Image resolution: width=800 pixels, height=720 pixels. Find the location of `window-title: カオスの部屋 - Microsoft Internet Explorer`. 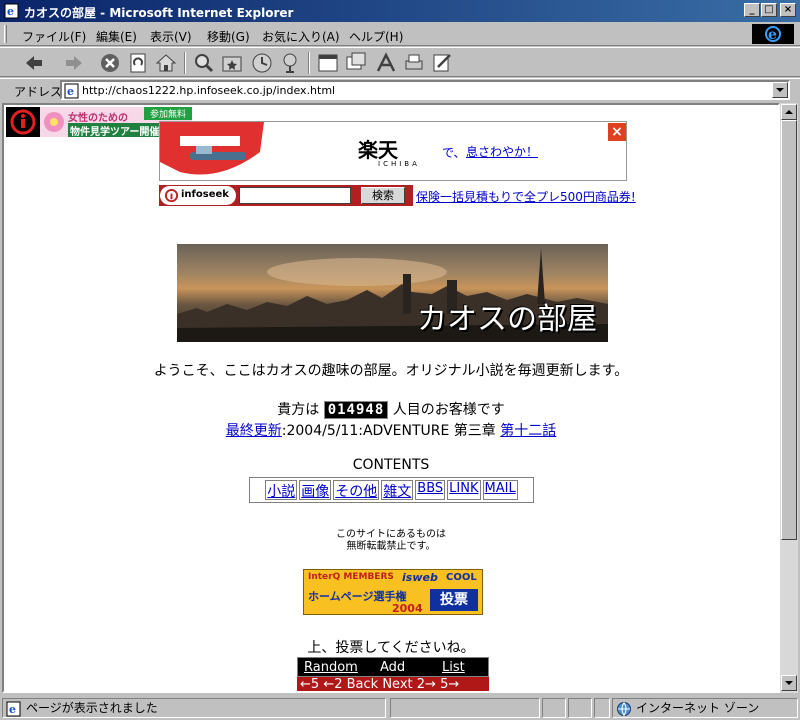

window-title: カオスの部屋 - Microsoft Internet Explorer is located at coordinates (159, 13).